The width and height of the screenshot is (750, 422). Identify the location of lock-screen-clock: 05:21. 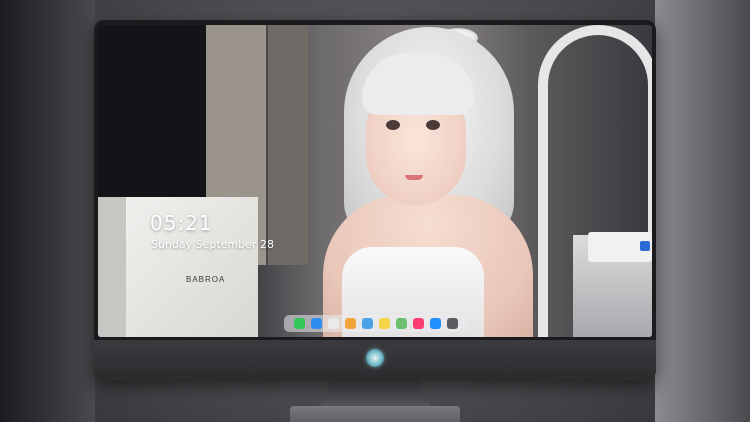
(181, 223).